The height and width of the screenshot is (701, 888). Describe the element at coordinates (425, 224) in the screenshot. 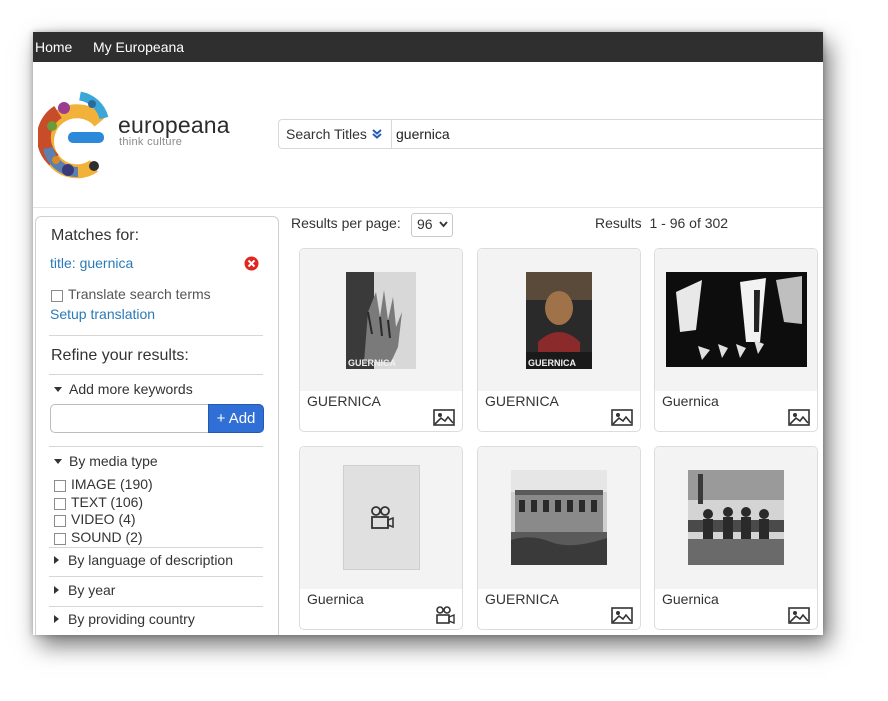

I see `results-per-page-value: 96` at that location.